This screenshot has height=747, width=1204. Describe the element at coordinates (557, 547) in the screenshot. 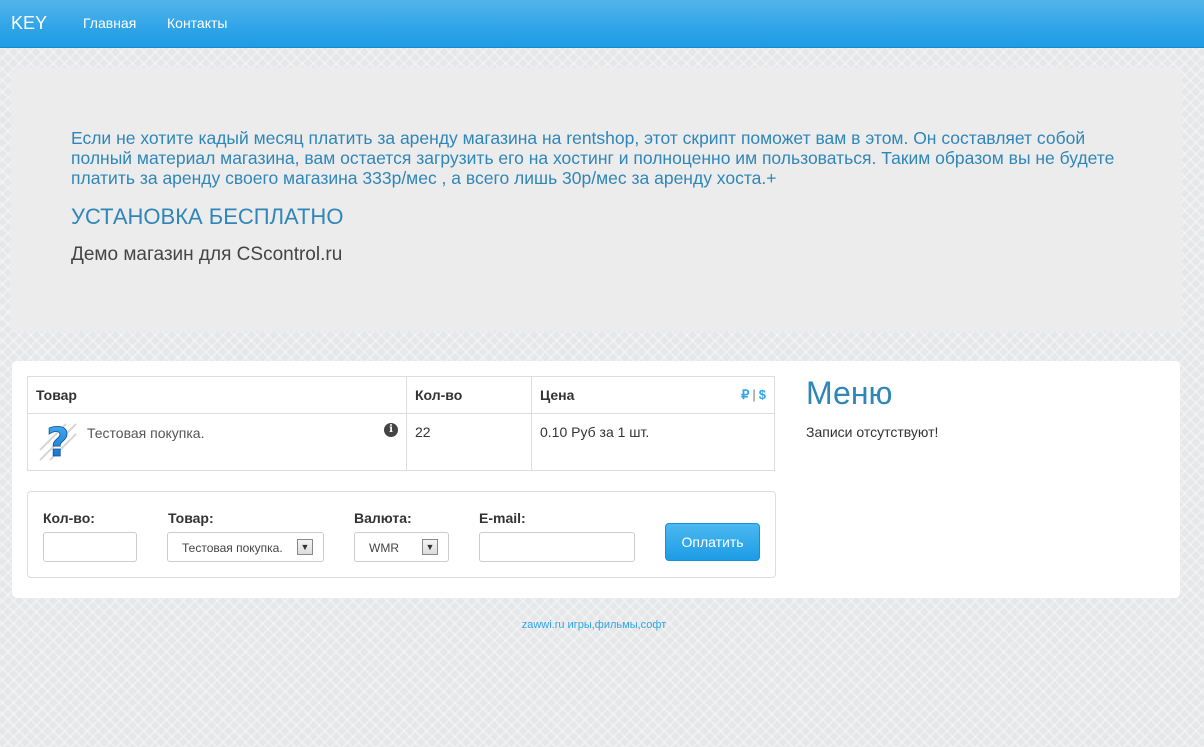

I see `email-input` at that location.